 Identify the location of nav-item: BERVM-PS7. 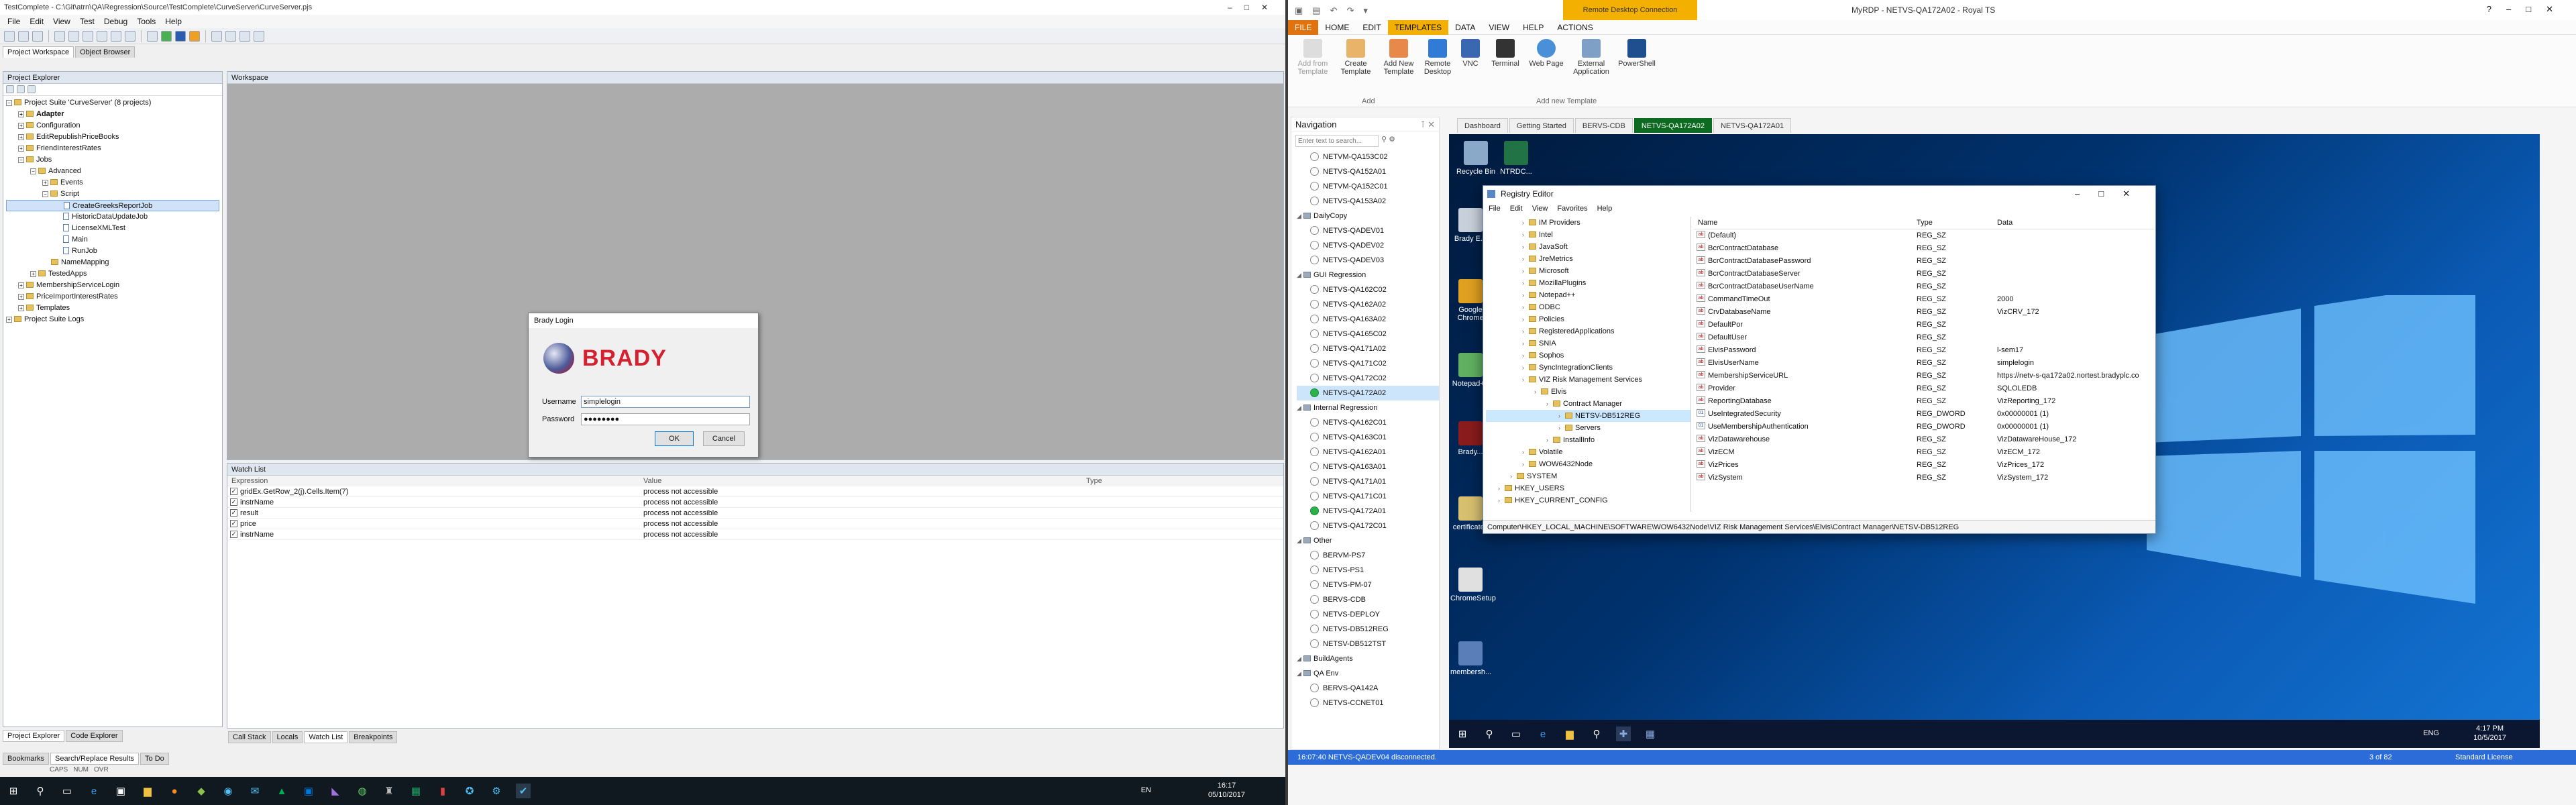
(1368, 555).